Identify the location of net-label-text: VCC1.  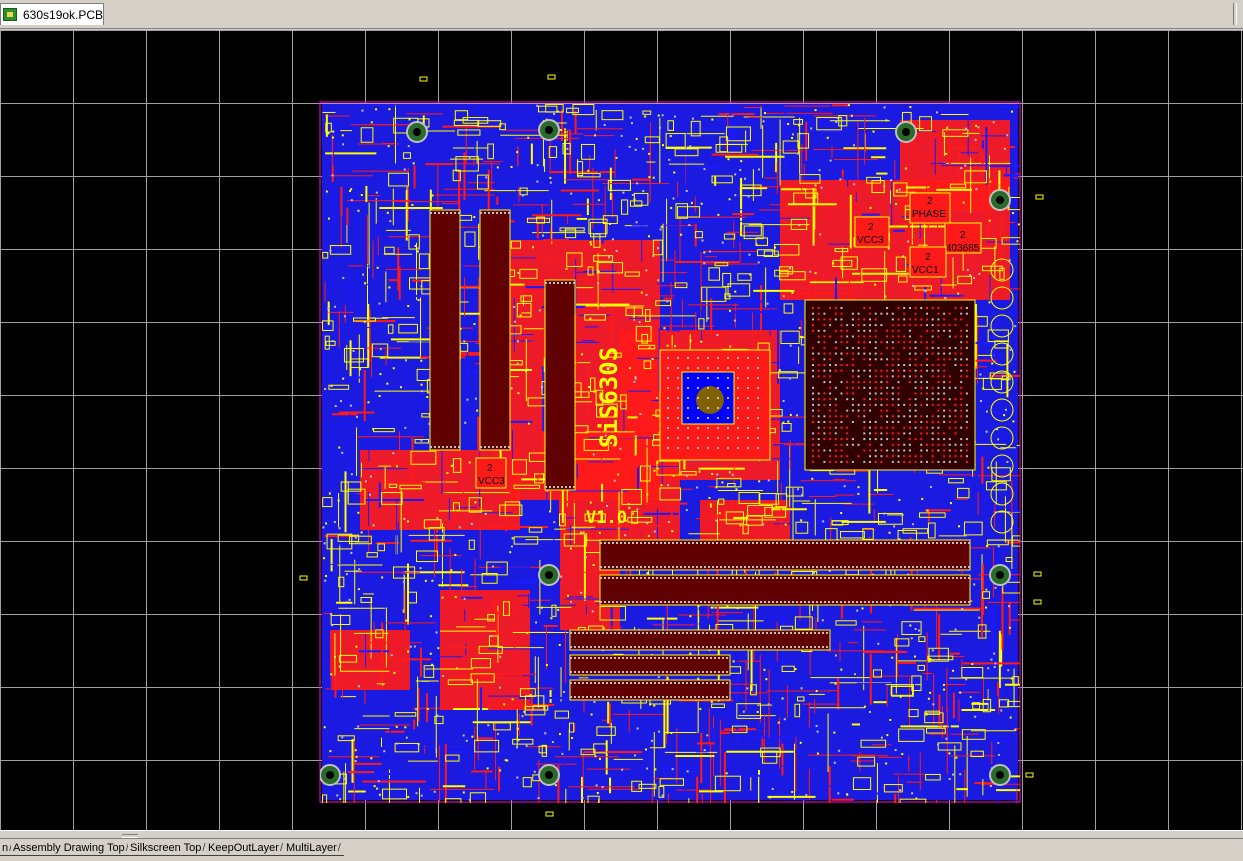
(925, 270).